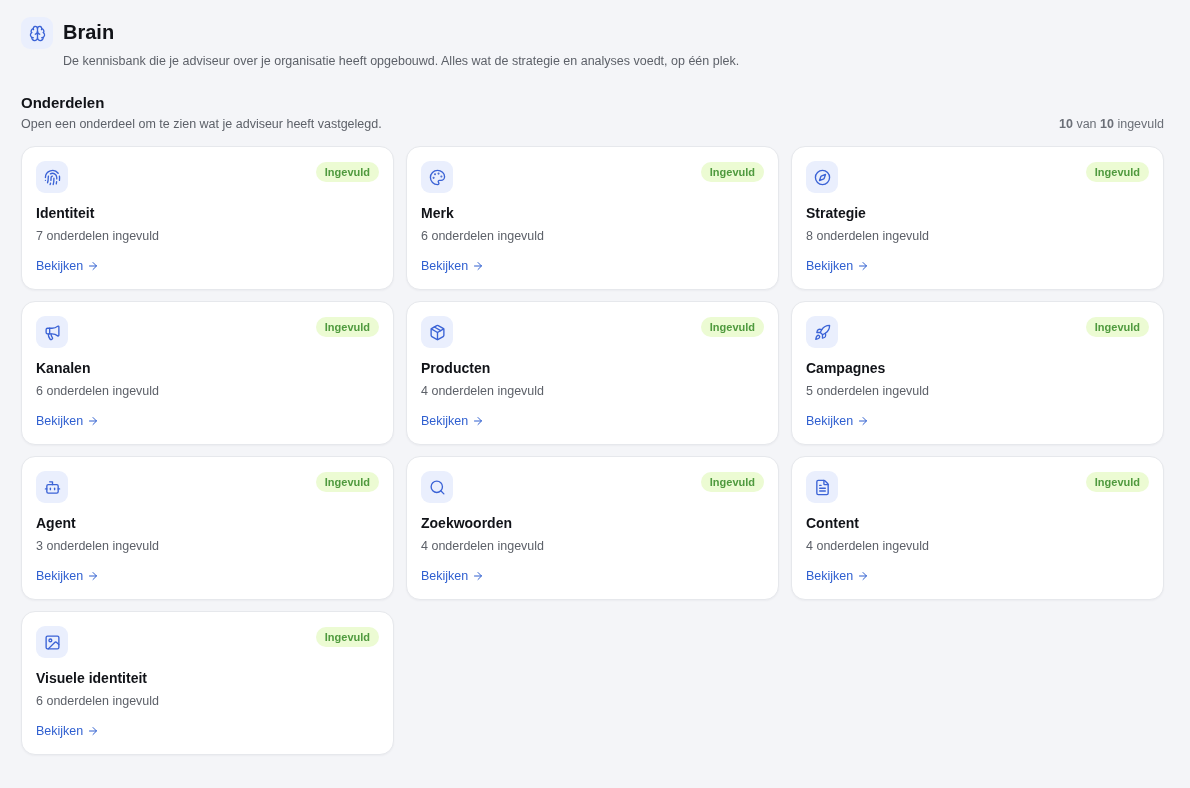 This screenshot has width=1190, height=788. Describe the element at coordinates (438, 213) in the screenshot. I see `card-title: Merk` at that location.